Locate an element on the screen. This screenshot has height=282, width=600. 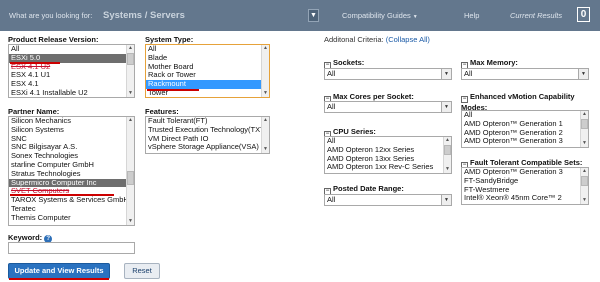
max-memory-value: All is located at coordinates (468, 73).